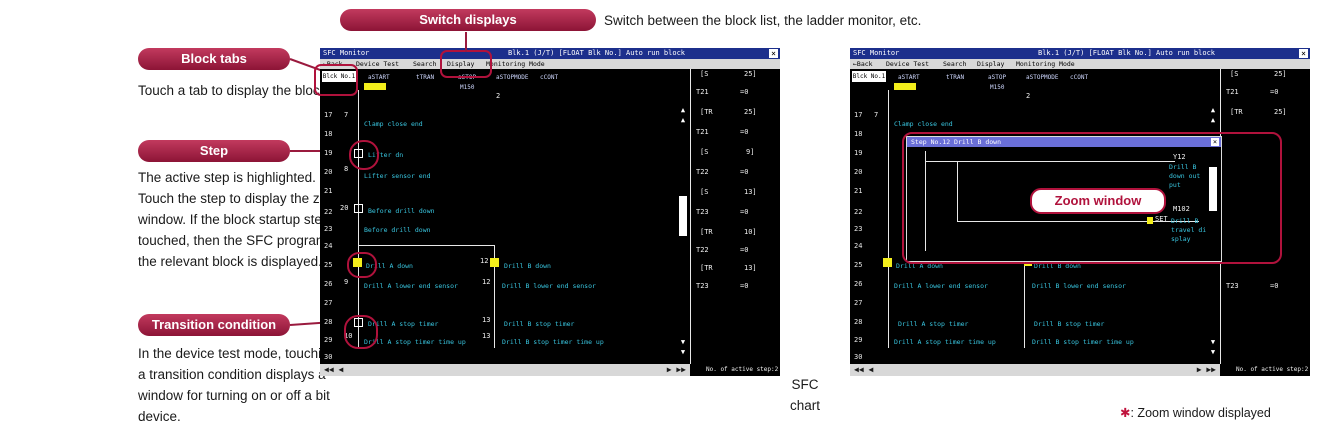 The width and height of the screenshot is (1326, 446). I want to click on step-number: 20, so click(344, 208).